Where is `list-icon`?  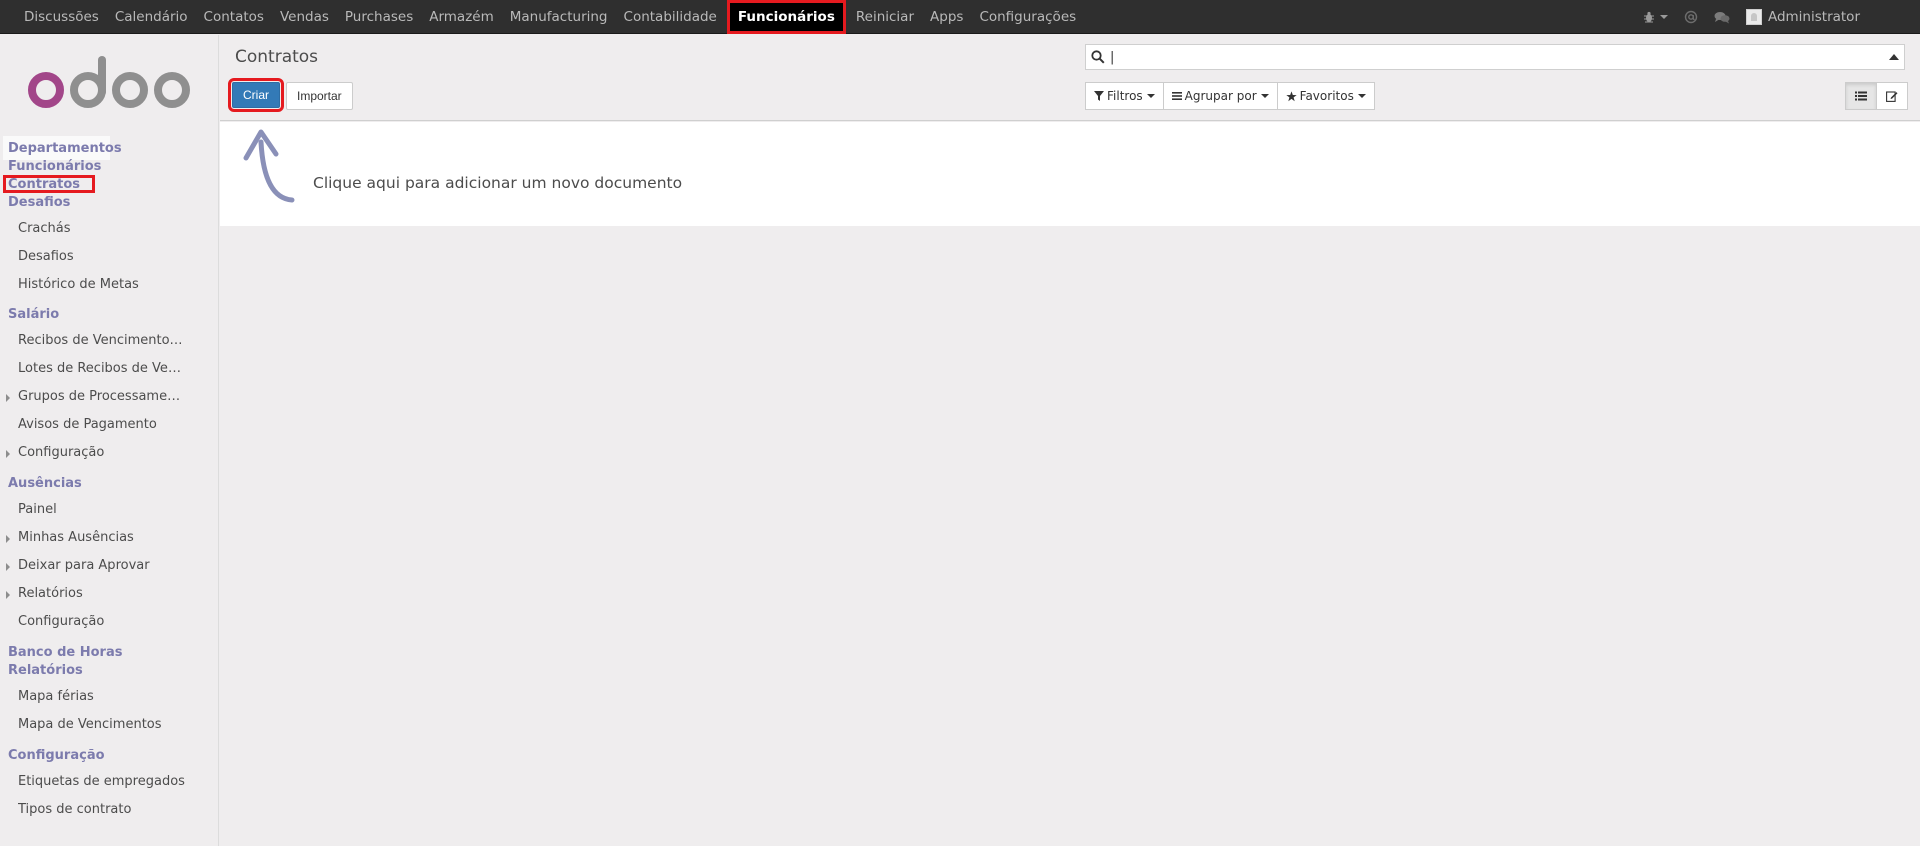
list-icon is located at coordinates (1861, 96).